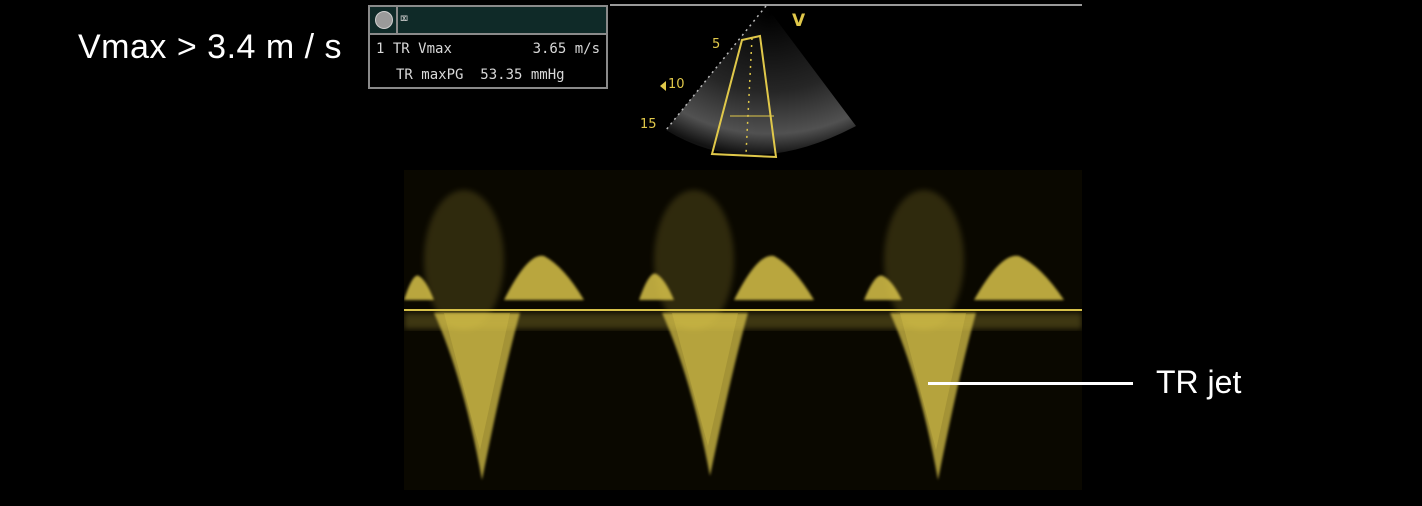 This screenshot has height=506, width=1422. What do you see at coordinates (1199, 382) in the screenshot?
I see `annotation-tr-jet: TR jet` at bounding box center [1199, 382].